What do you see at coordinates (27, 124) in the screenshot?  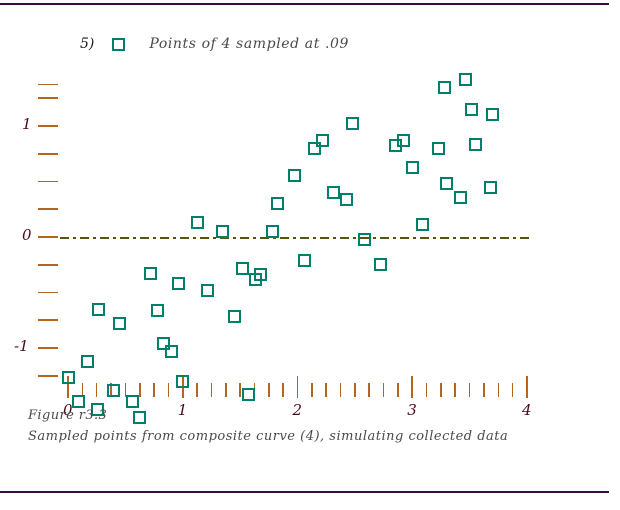 I see `y-axis-label: 1` at bounding box center [27, 124].